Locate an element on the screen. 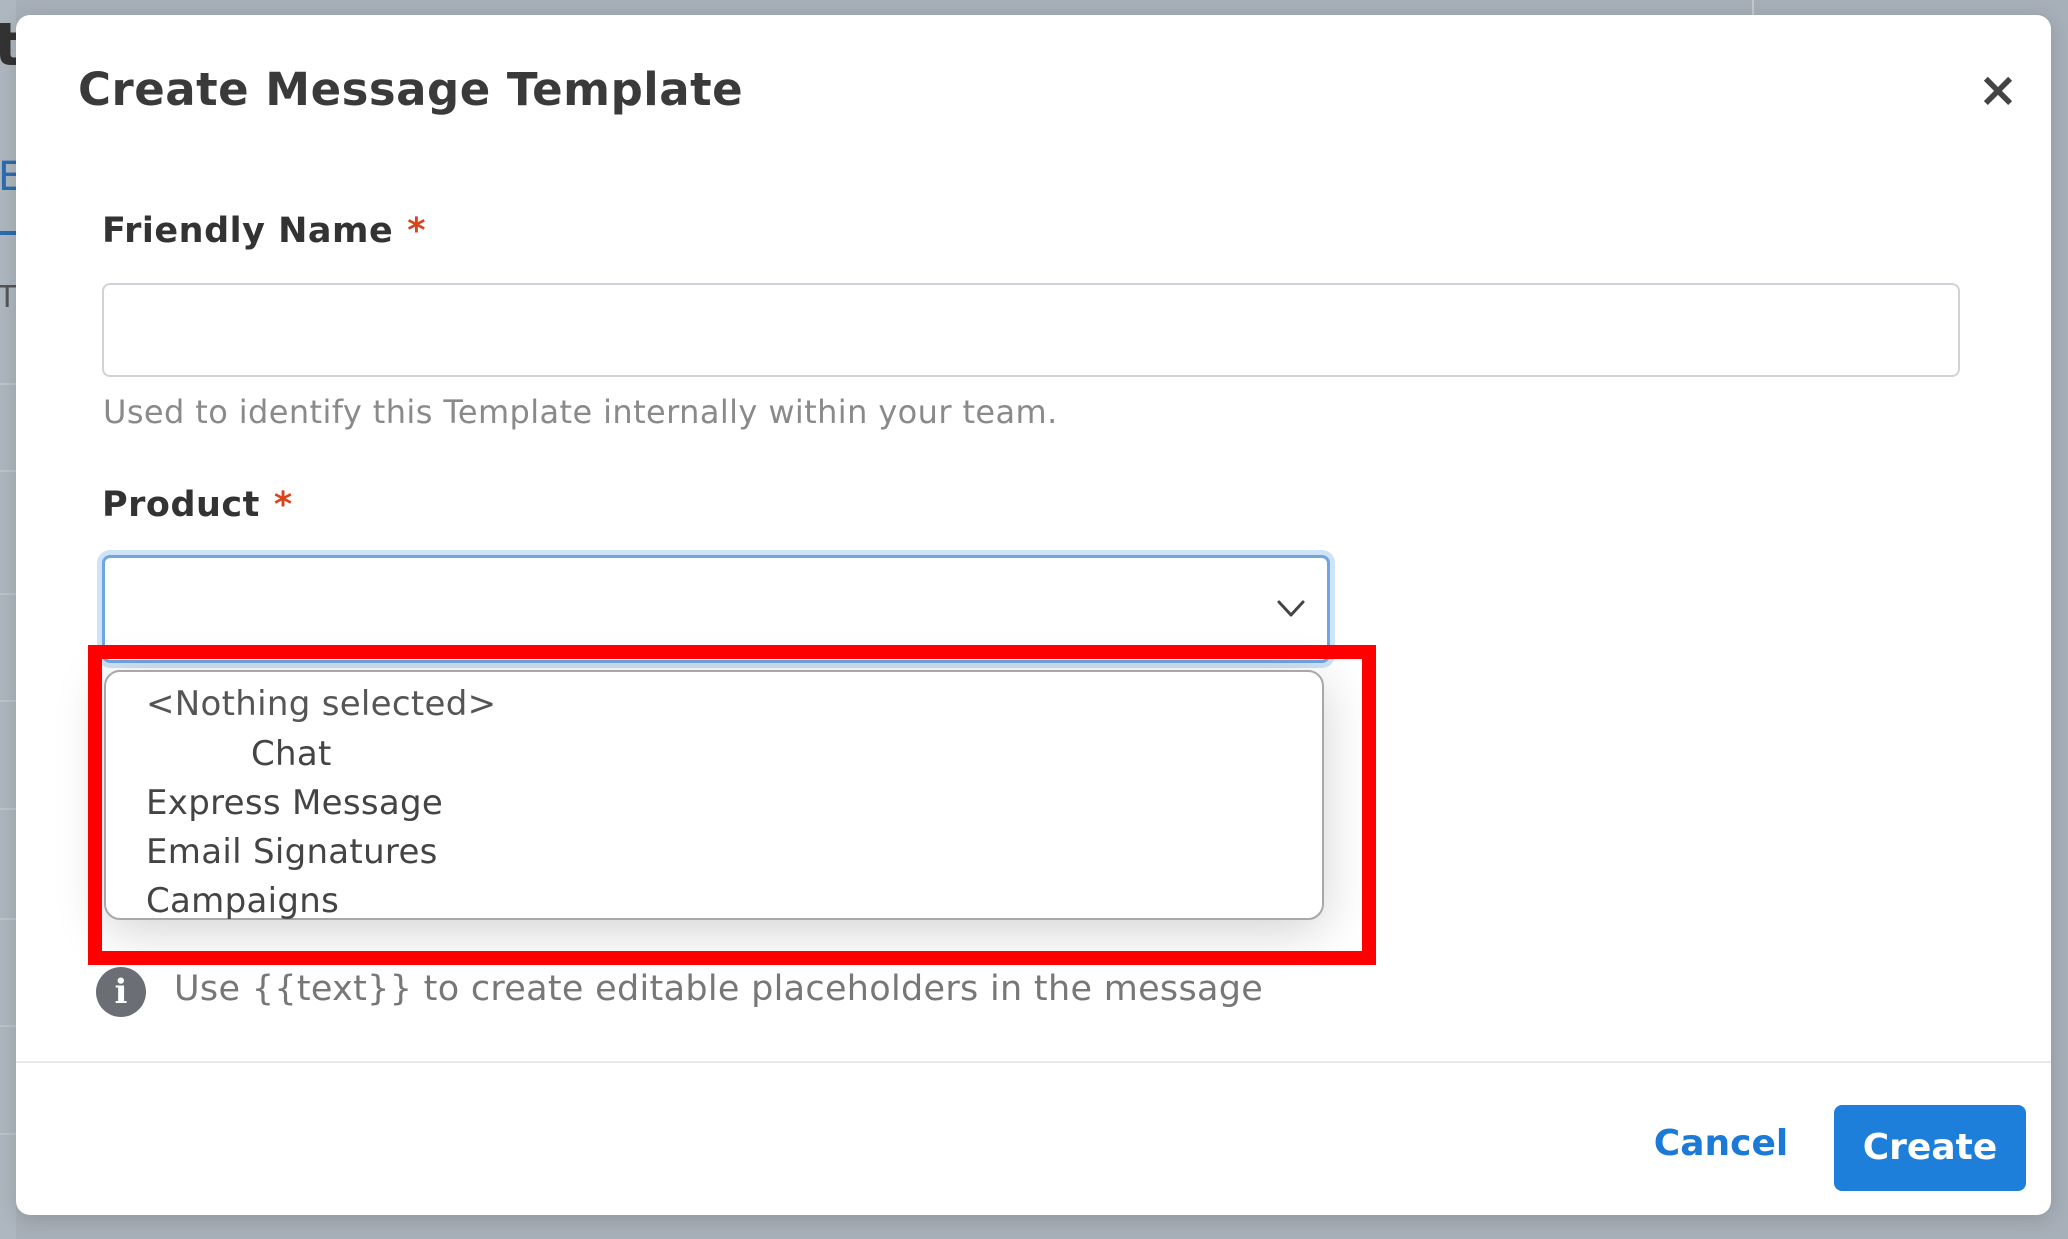 This screenshot has width=2068, height=1239. friendly-name-input is located at coordinates (1031, 330).